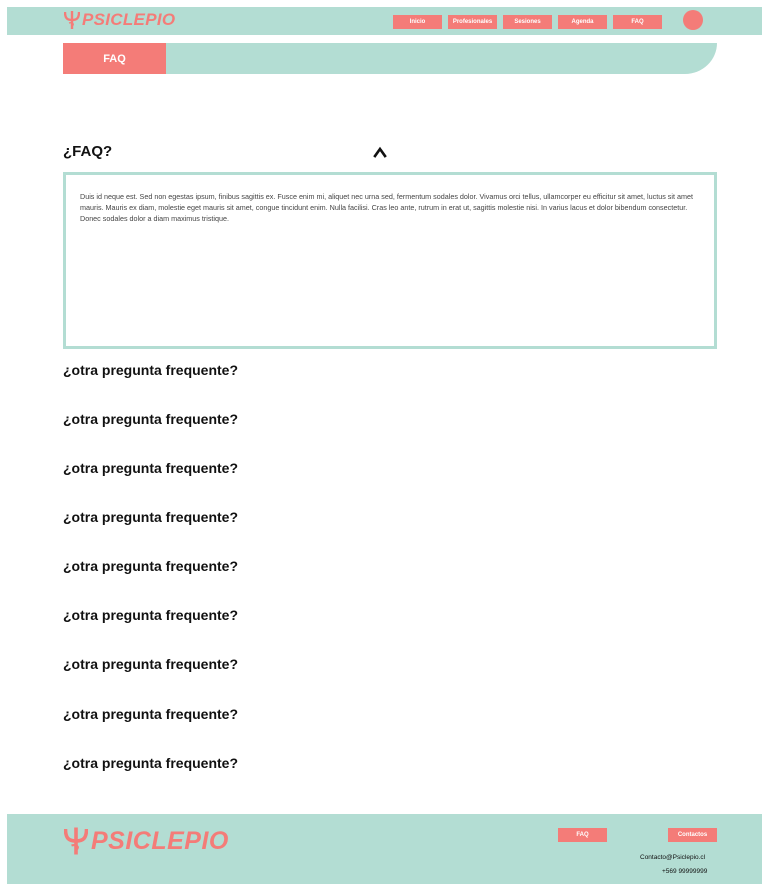  I want to click on user-avatar, so click(693, 20).